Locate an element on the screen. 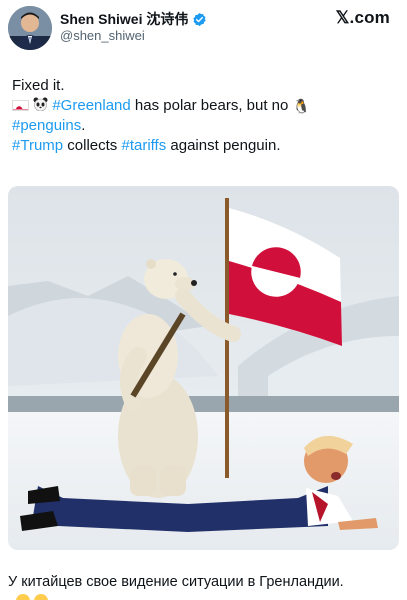 The height and width of the screenshot is (600, 407). hashtag-penguins: #penguins is located at coordinates (46, 125).